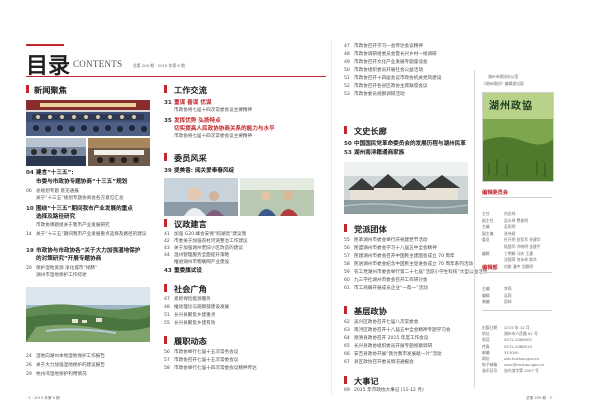 The height and width of the screenshot is (409, 600). I want to click on article-desc: 市政协召开学习一会传达会议精神, so click(388, 46).